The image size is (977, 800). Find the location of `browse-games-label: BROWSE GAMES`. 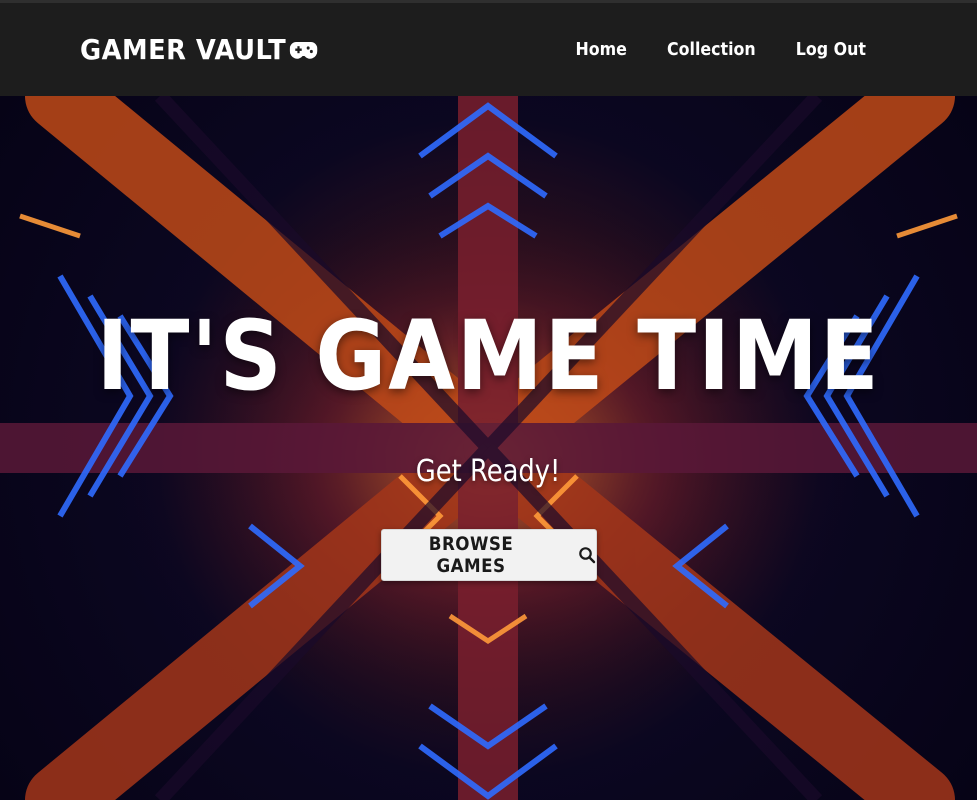

browse-games-label: BROWSE GAMES is located at coordinates (470, 555).